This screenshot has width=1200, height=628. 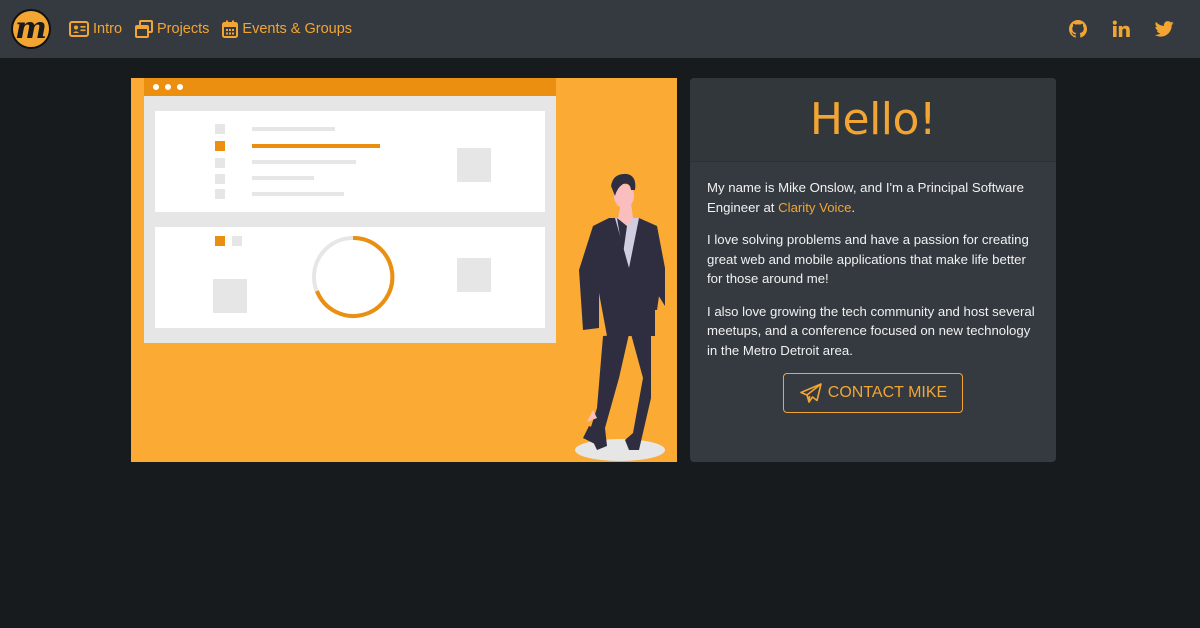 I want to click on windows-icon, so click(x=144, y=29).